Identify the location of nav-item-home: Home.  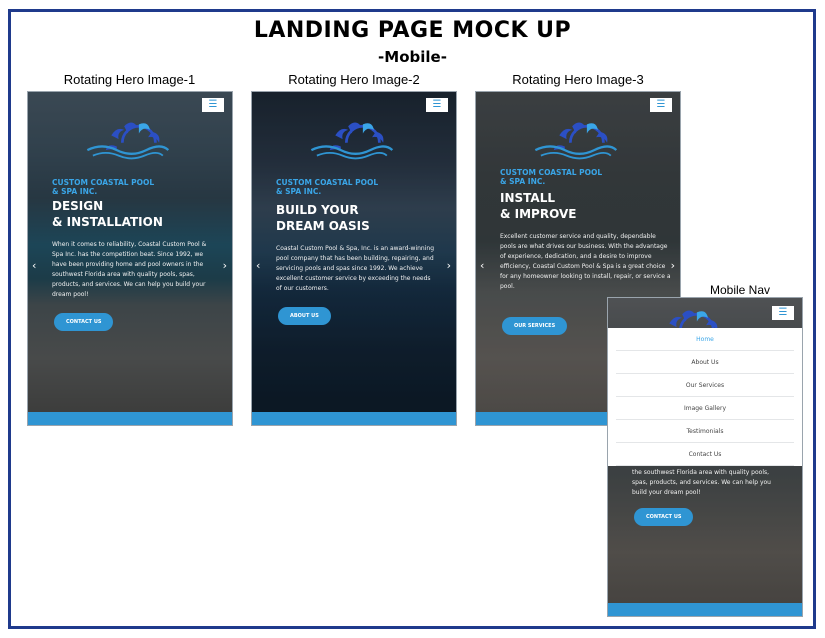
(705, 339).